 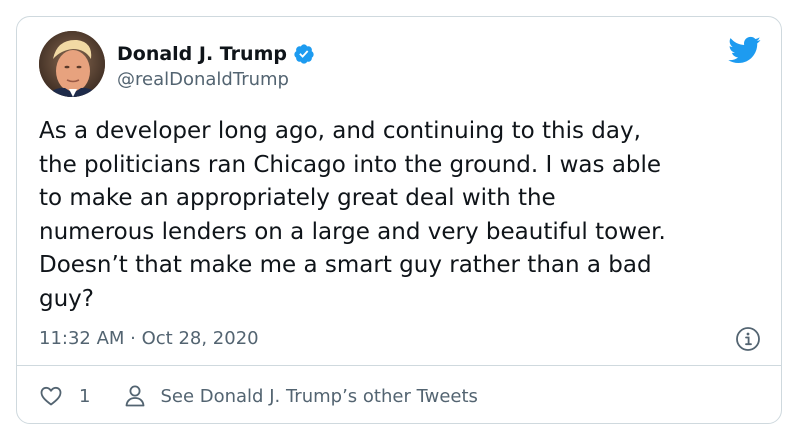 What do you see at coordinates (85, 396) in the screenshot?
I see `like-count: 1` at bounding box center [85, 396].